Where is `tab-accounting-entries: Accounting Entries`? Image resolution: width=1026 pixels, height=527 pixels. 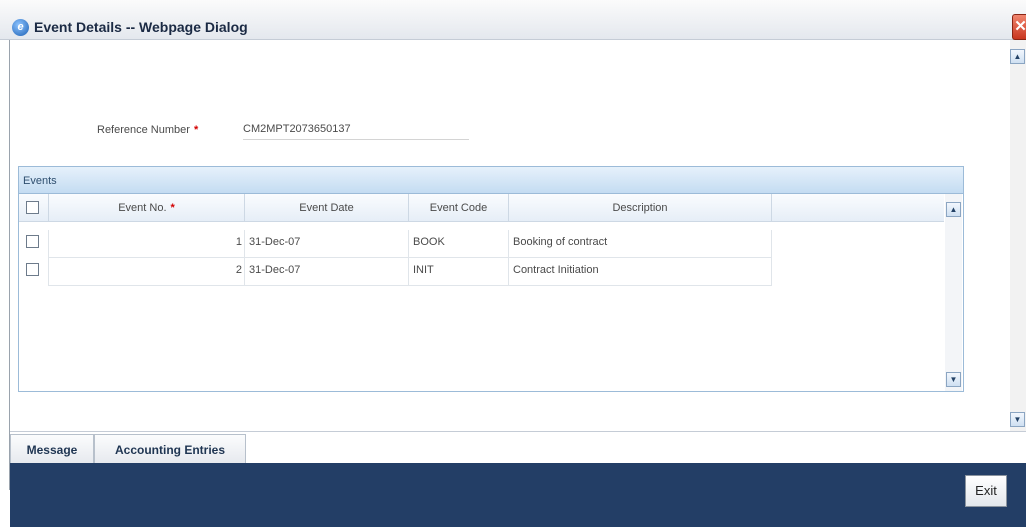 tab-accounting-entries: Accounting Entries is located at coordinates (170, 449).